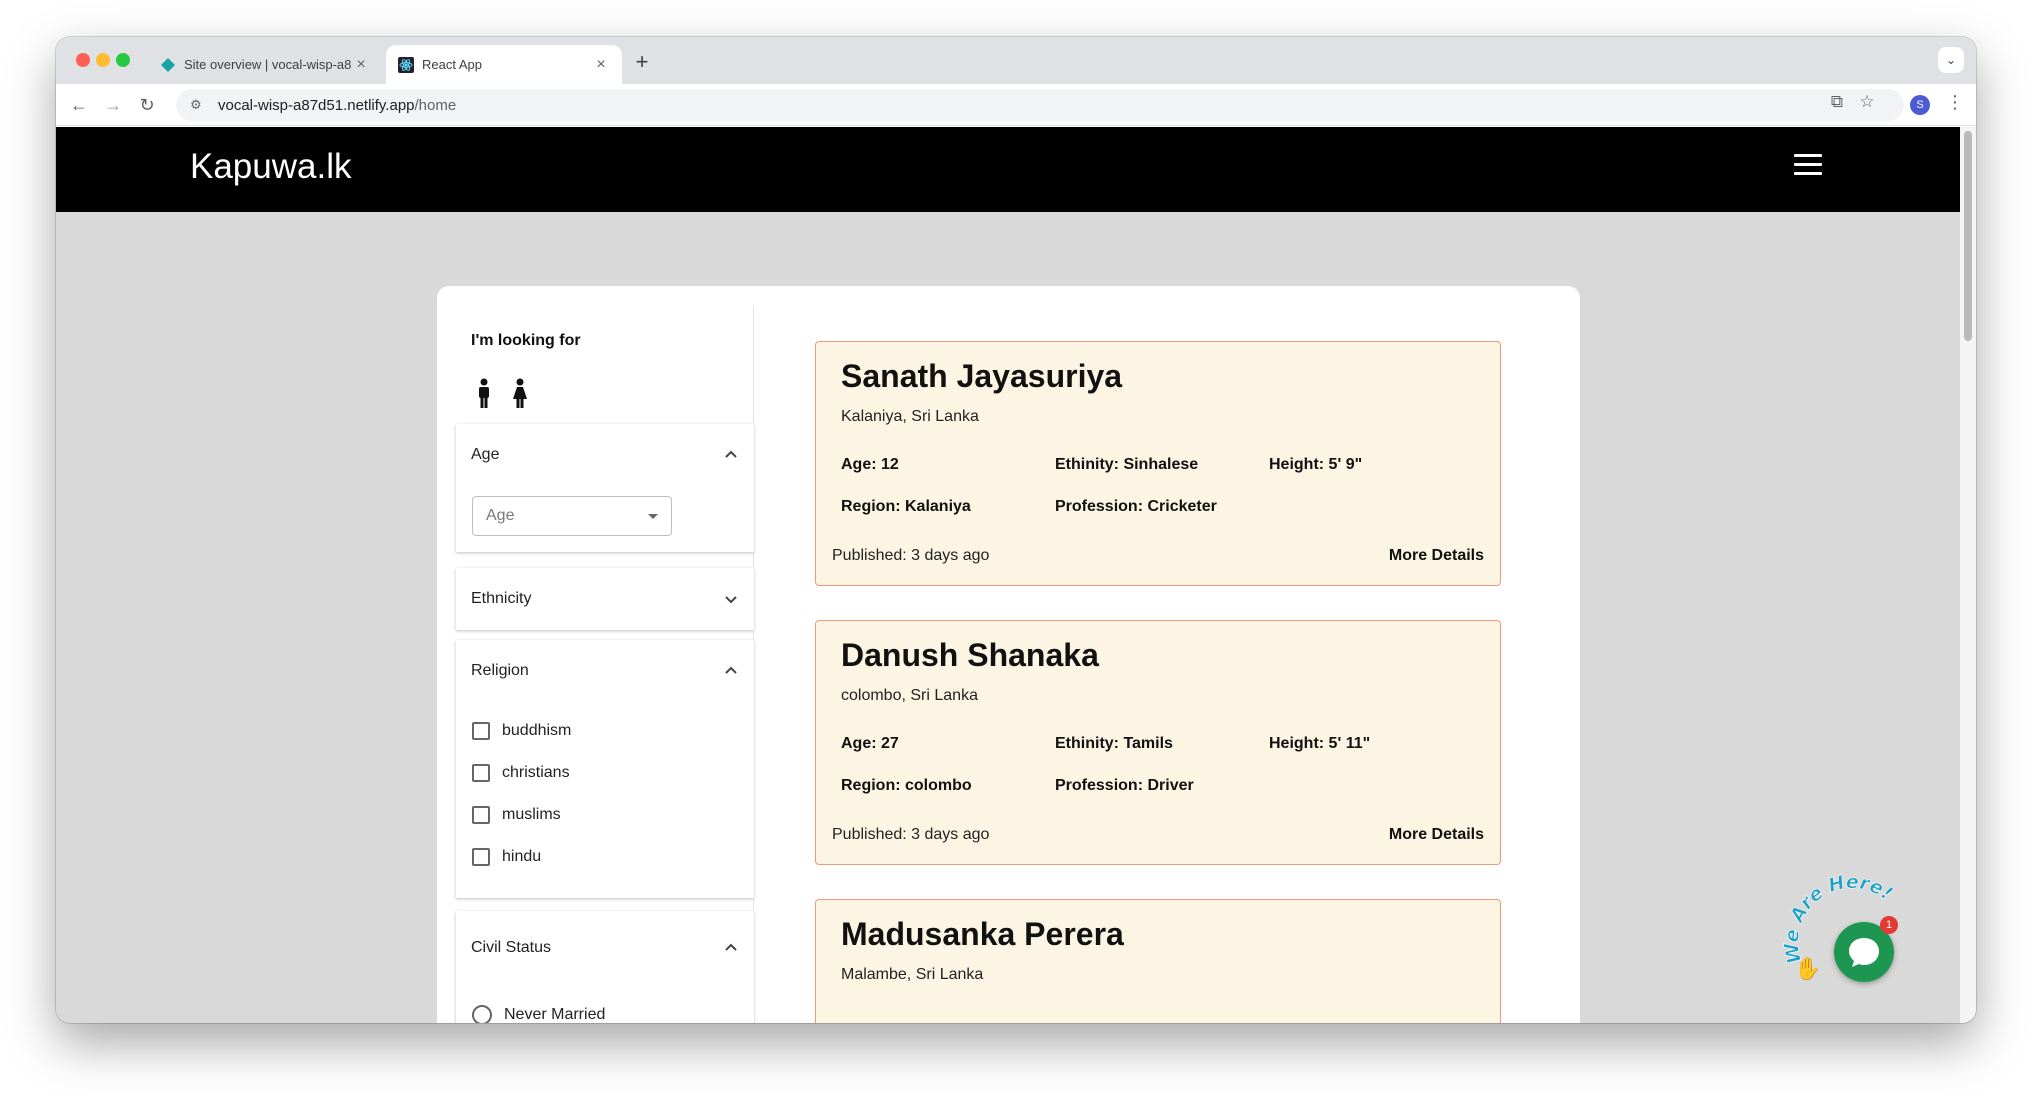  What do you see at coordinates (452, 64) in the screenshot?
I see `tab-title: React App` at bounding box center [452, 64].